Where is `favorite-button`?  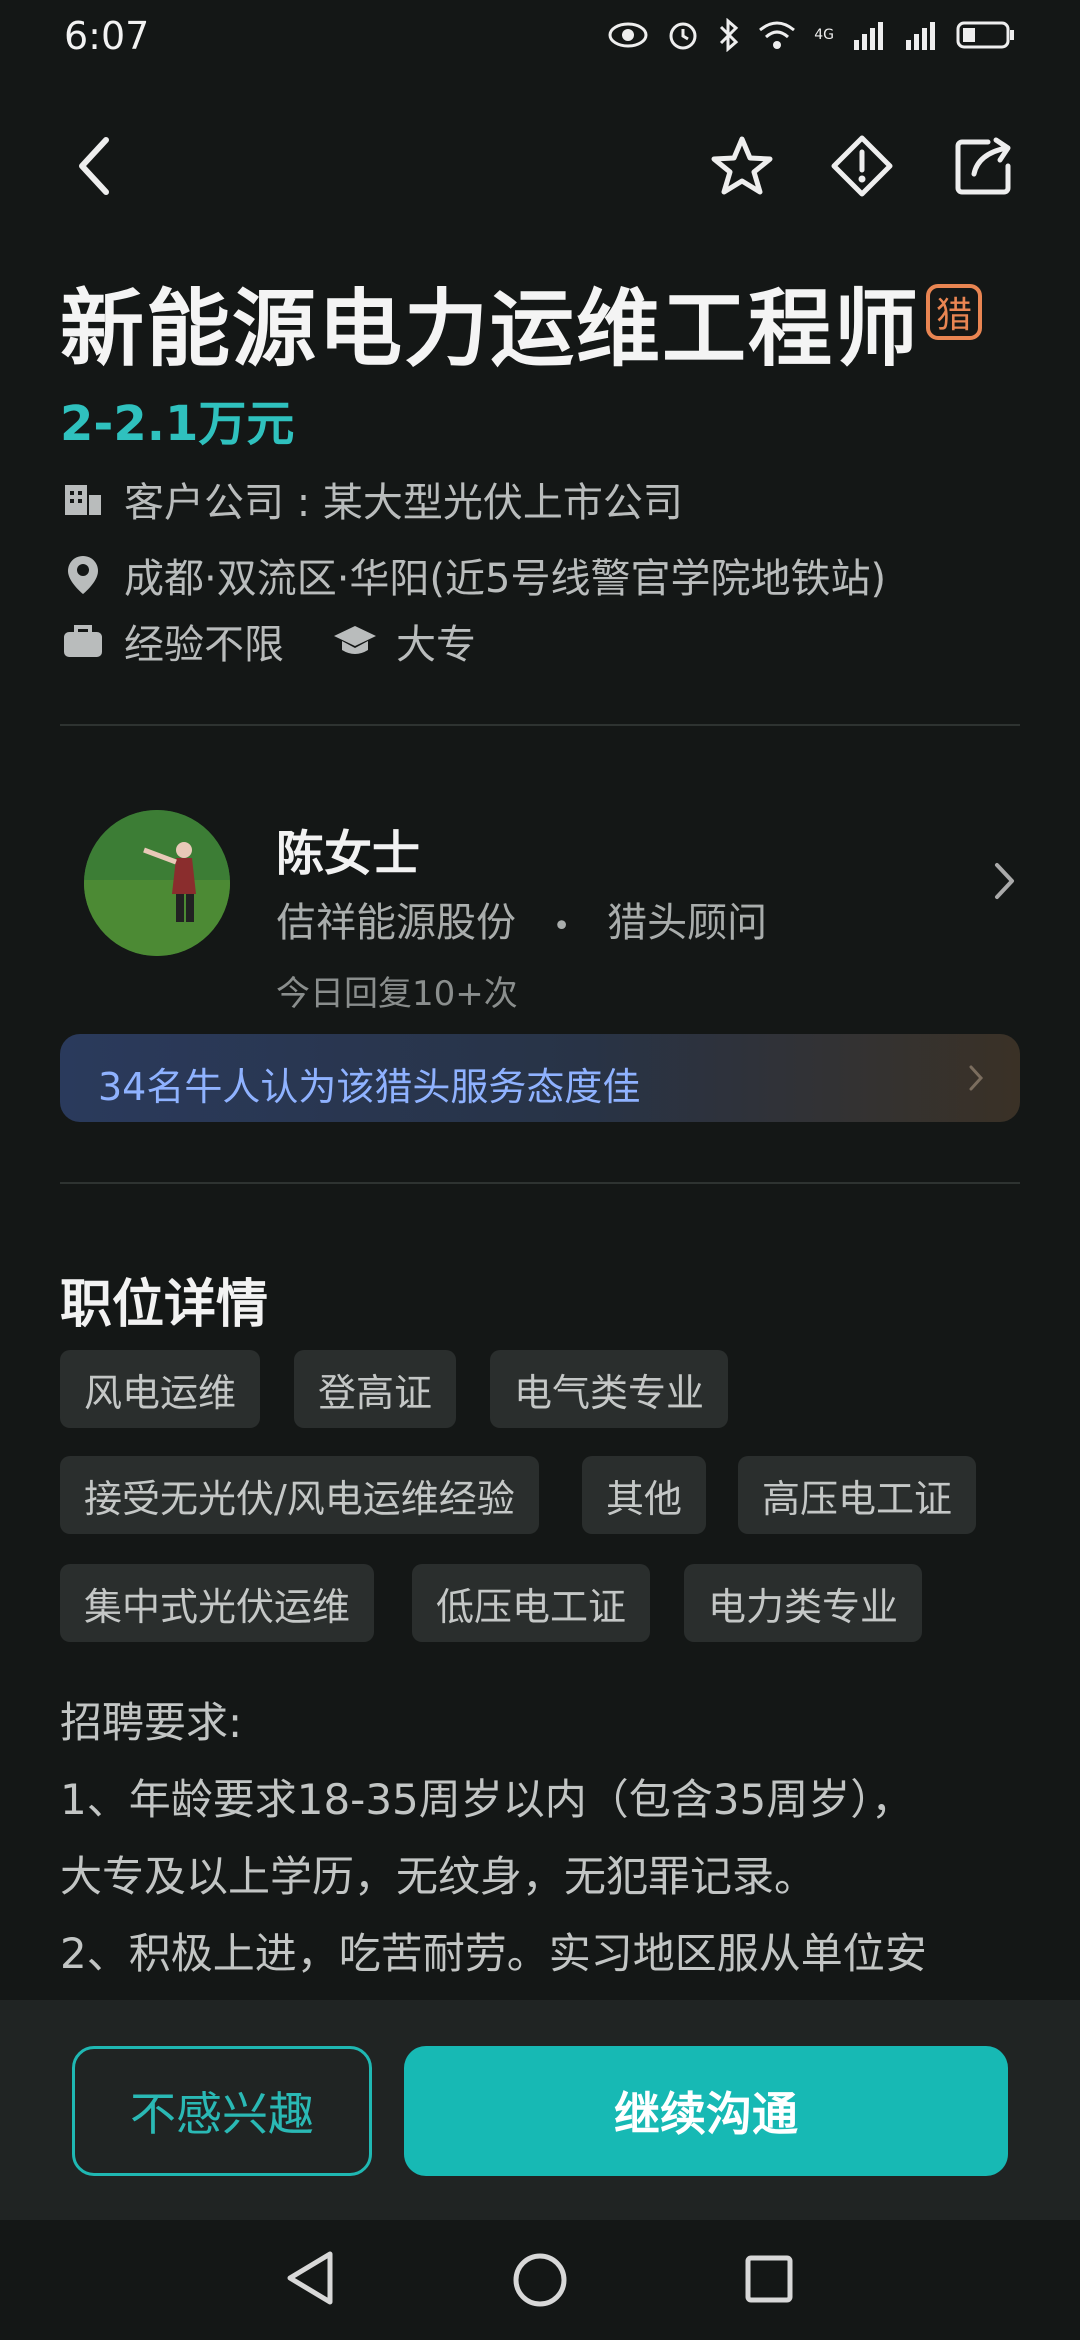 favorite-button is located at coordinates (742, 166).